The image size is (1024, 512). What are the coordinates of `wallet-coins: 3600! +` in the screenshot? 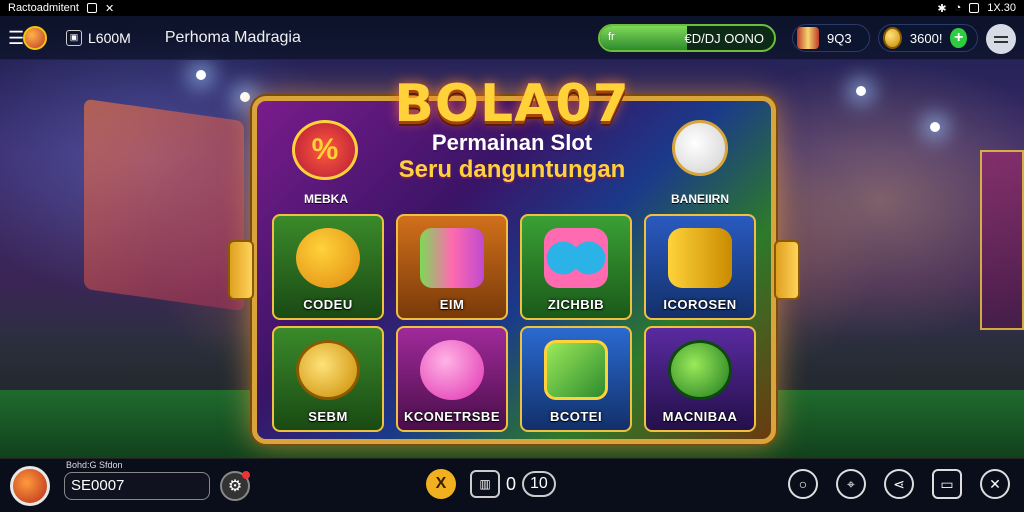 It's located at (928, 38).